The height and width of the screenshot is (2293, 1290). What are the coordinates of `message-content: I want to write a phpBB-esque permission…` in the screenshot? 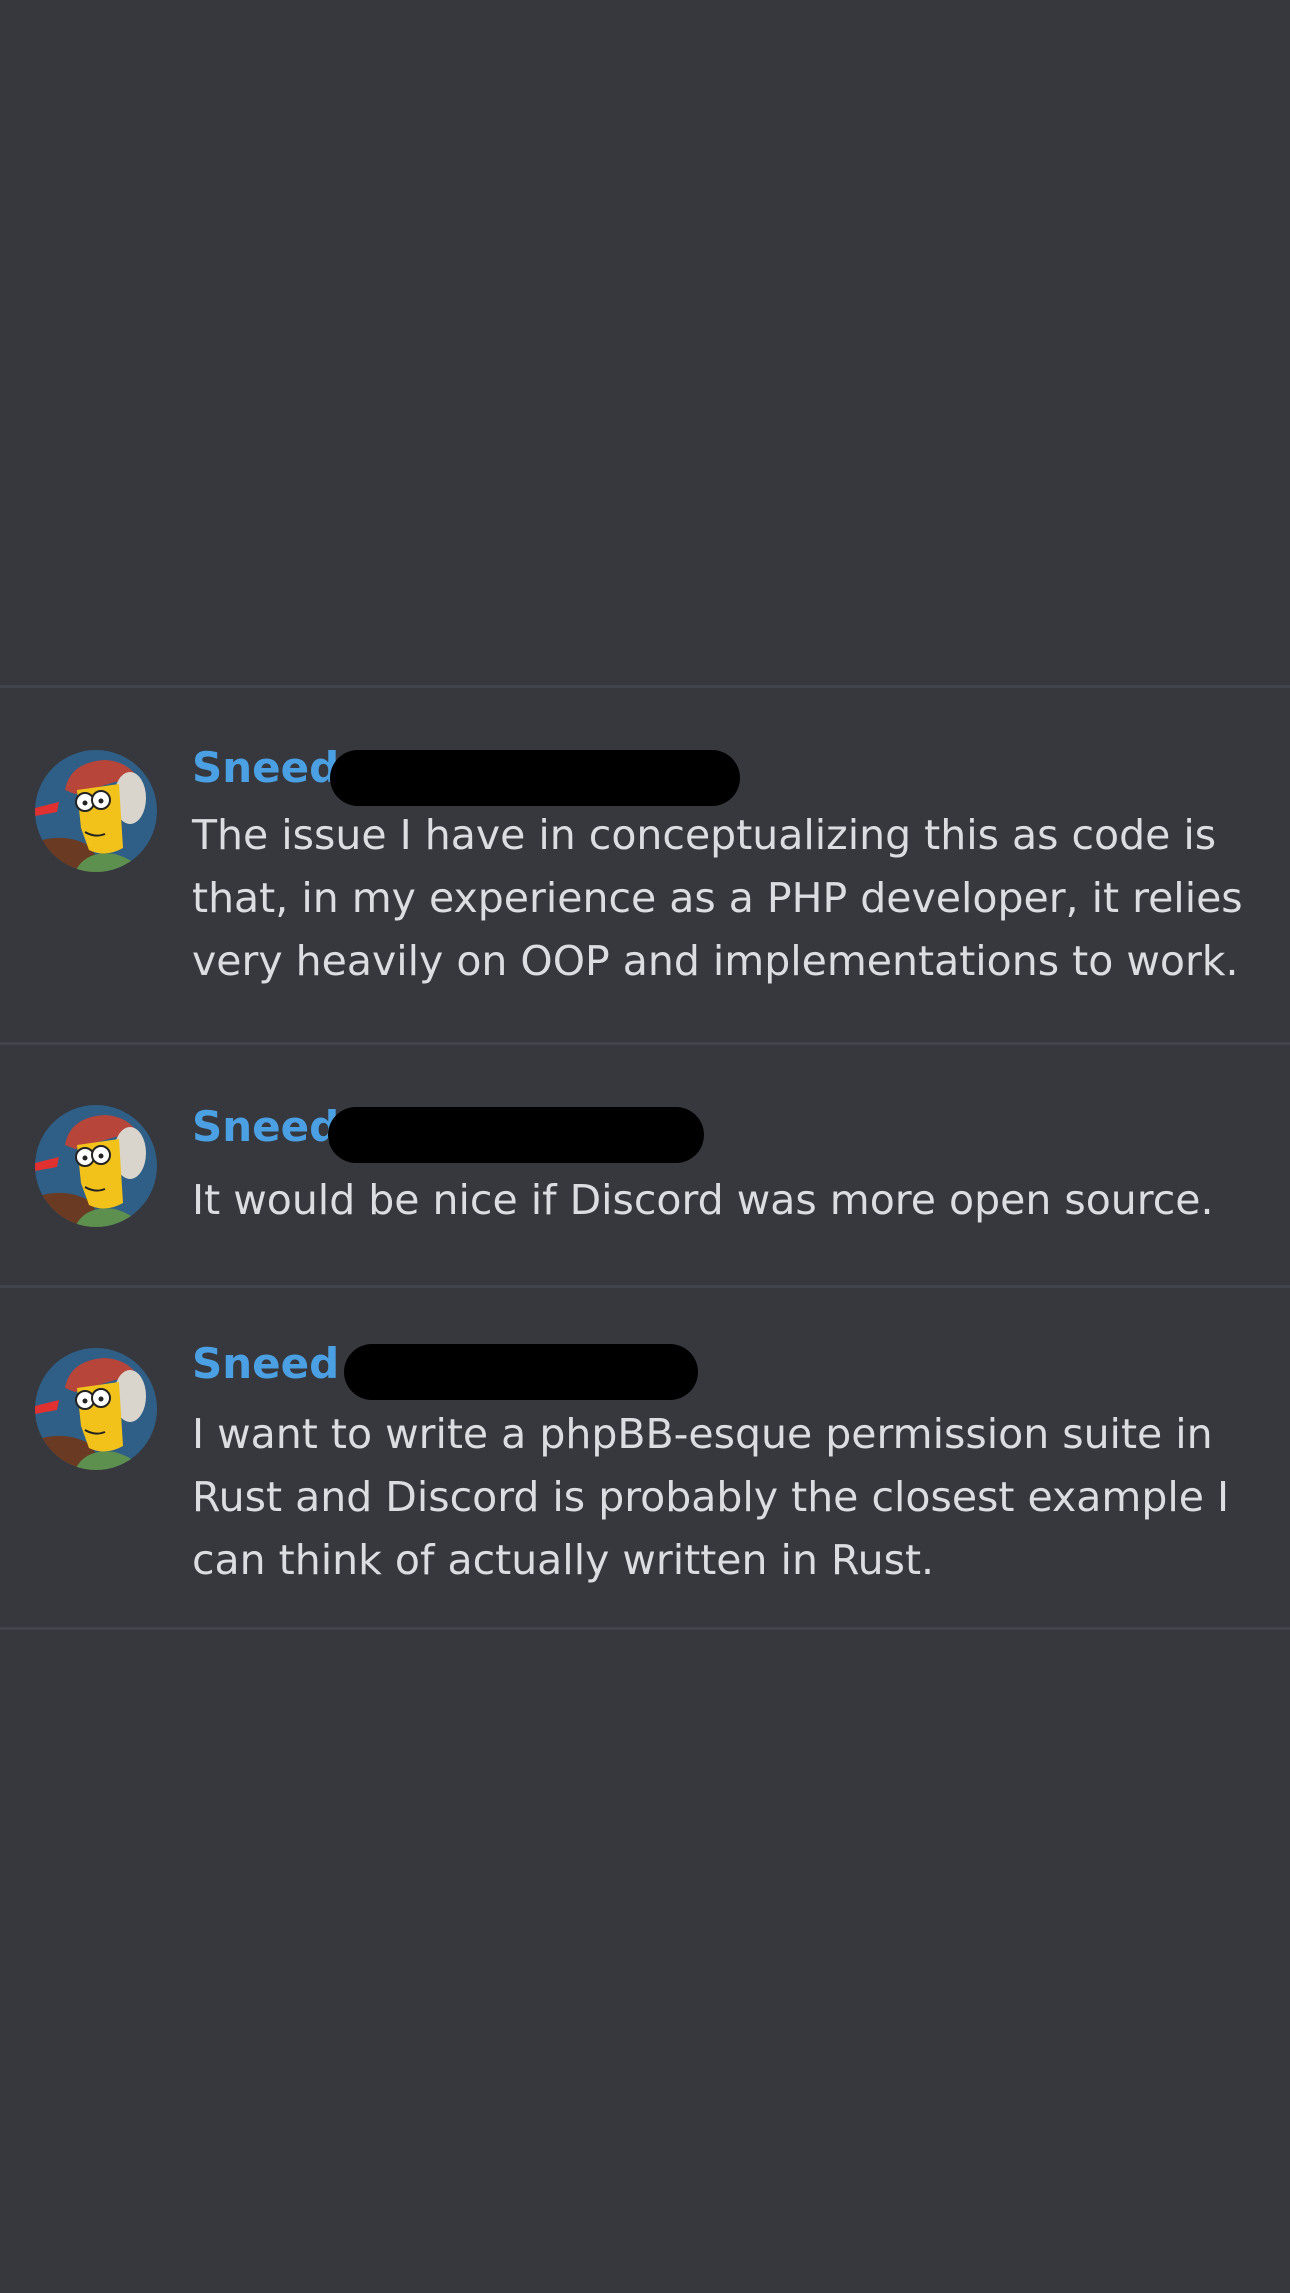 It's located at (732, 1497).